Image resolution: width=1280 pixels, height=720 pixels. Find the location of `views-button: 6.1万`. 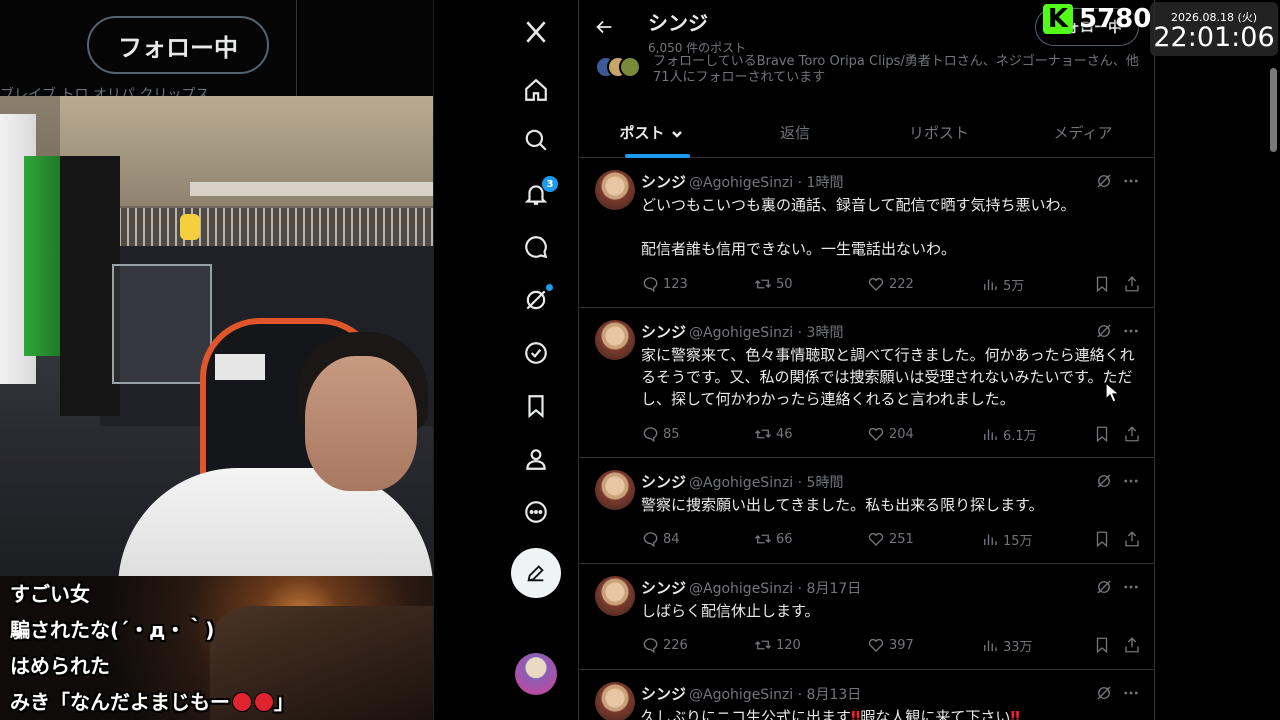

views-button: 6.1万 is located at coordinates (1009, 434).